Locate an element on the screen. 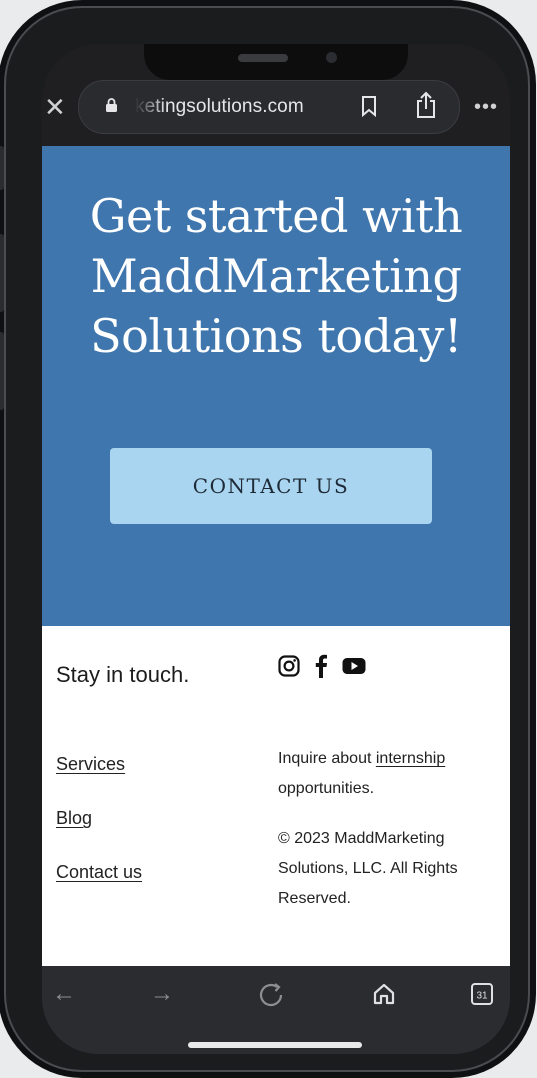 The height and width of the screenshot is (1078, 537). hero-title-line-1: Get started with is located at coordinates (276, 216).